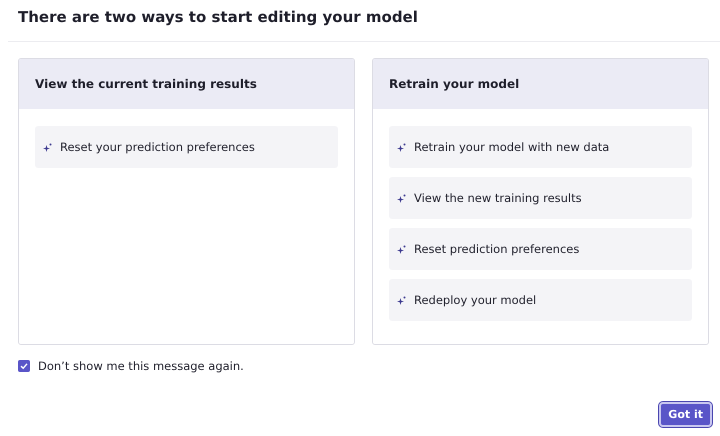 Image resolution: width=720 pixels, height=436 pixels. What do you see at coordinates (685, 414) in the screenshot?
I see `got-it-button: Got it` at bounding box center [685, 414].